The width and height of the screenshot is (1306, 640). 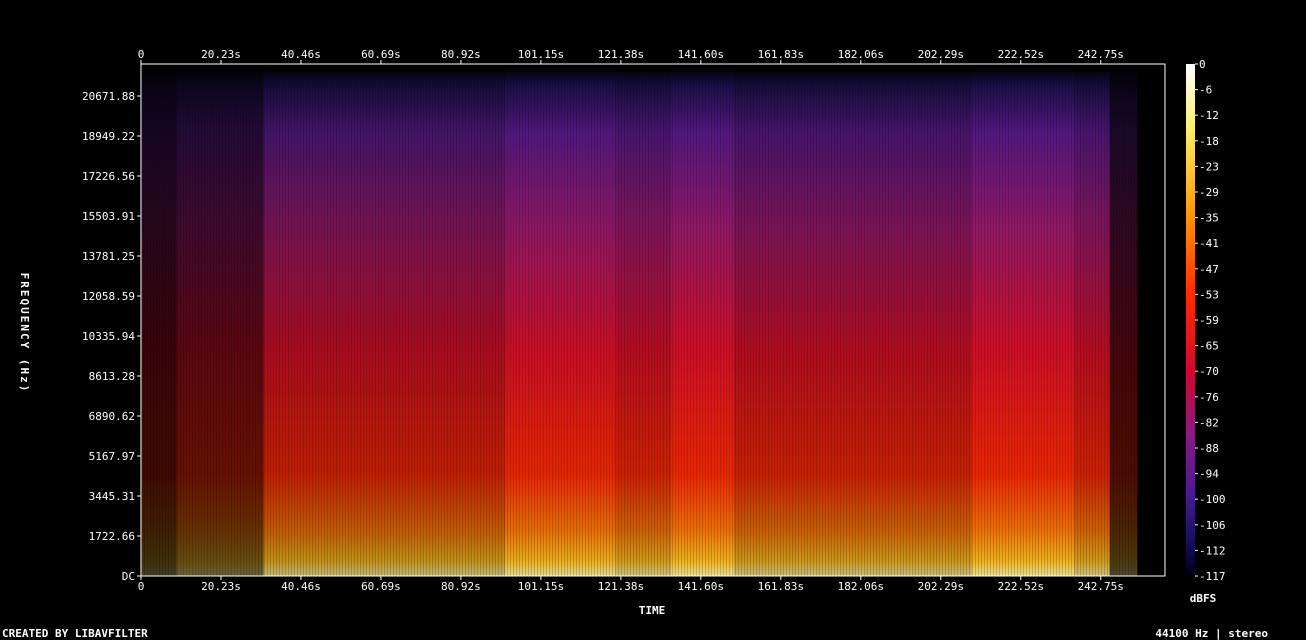 I want to click on y-tick-label: 18949.22, so click(x=108, y=136).